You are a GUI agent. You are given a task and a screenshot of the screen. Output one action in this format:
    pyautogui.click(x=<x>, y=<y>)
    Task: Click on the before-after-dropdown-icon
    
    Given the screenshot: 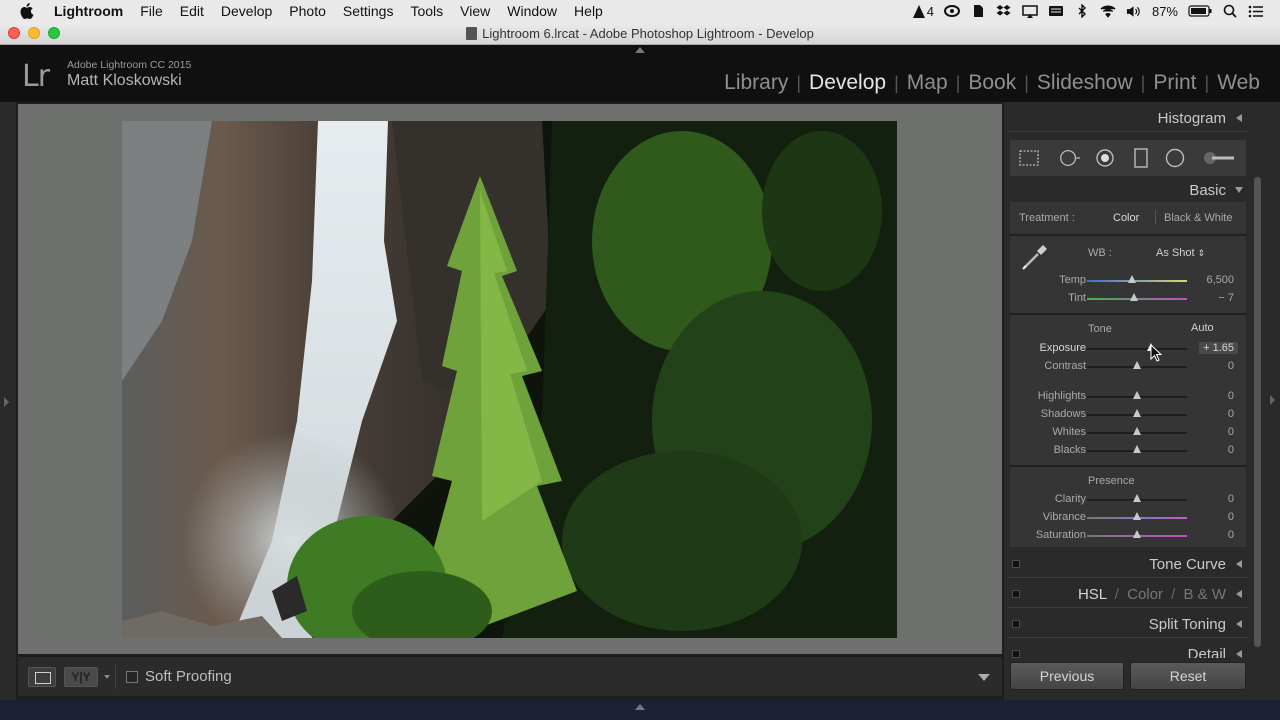 What is the action you would take?
    pyautogui.click(x=107, y=677)
    